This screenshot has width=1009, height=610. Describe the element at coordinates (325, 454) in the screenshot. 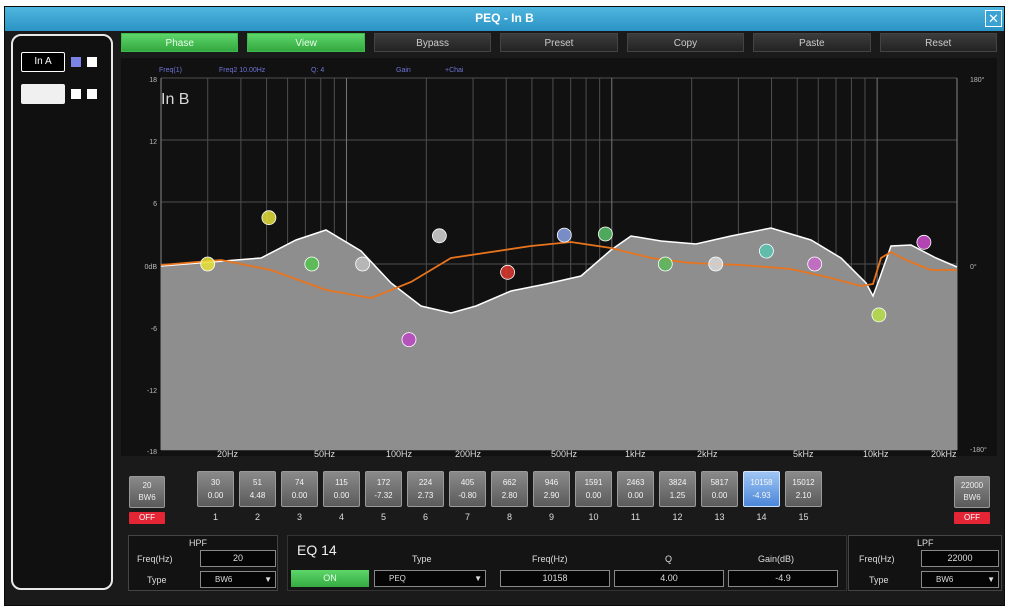

I see `freq-tick-label: 50Hz` at that location.